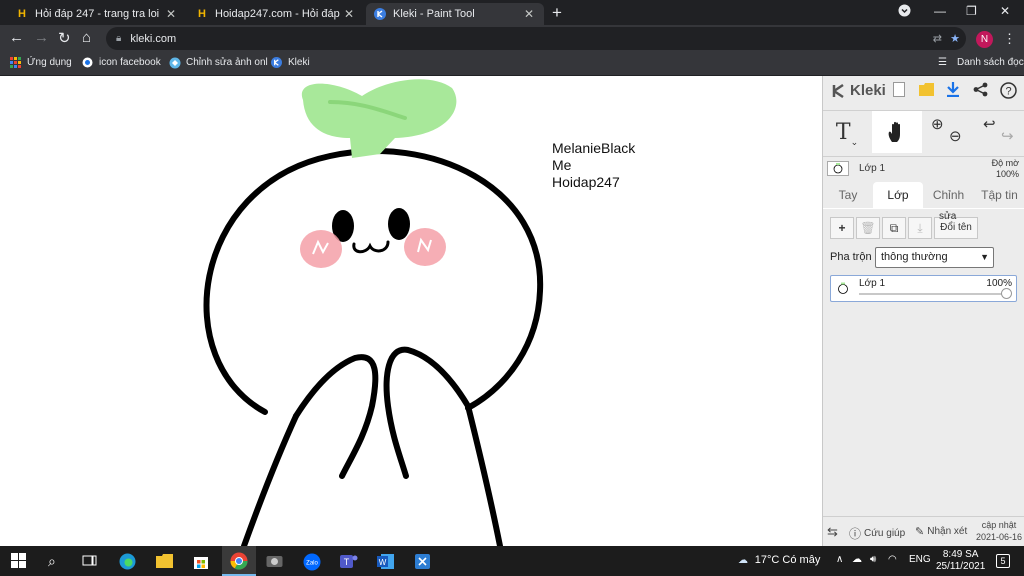 The width and height of the screenshot is (1024, 576). Describe the element at coordinates (897, 132) in the screenshot. I see `hand-tool-button` at that location.